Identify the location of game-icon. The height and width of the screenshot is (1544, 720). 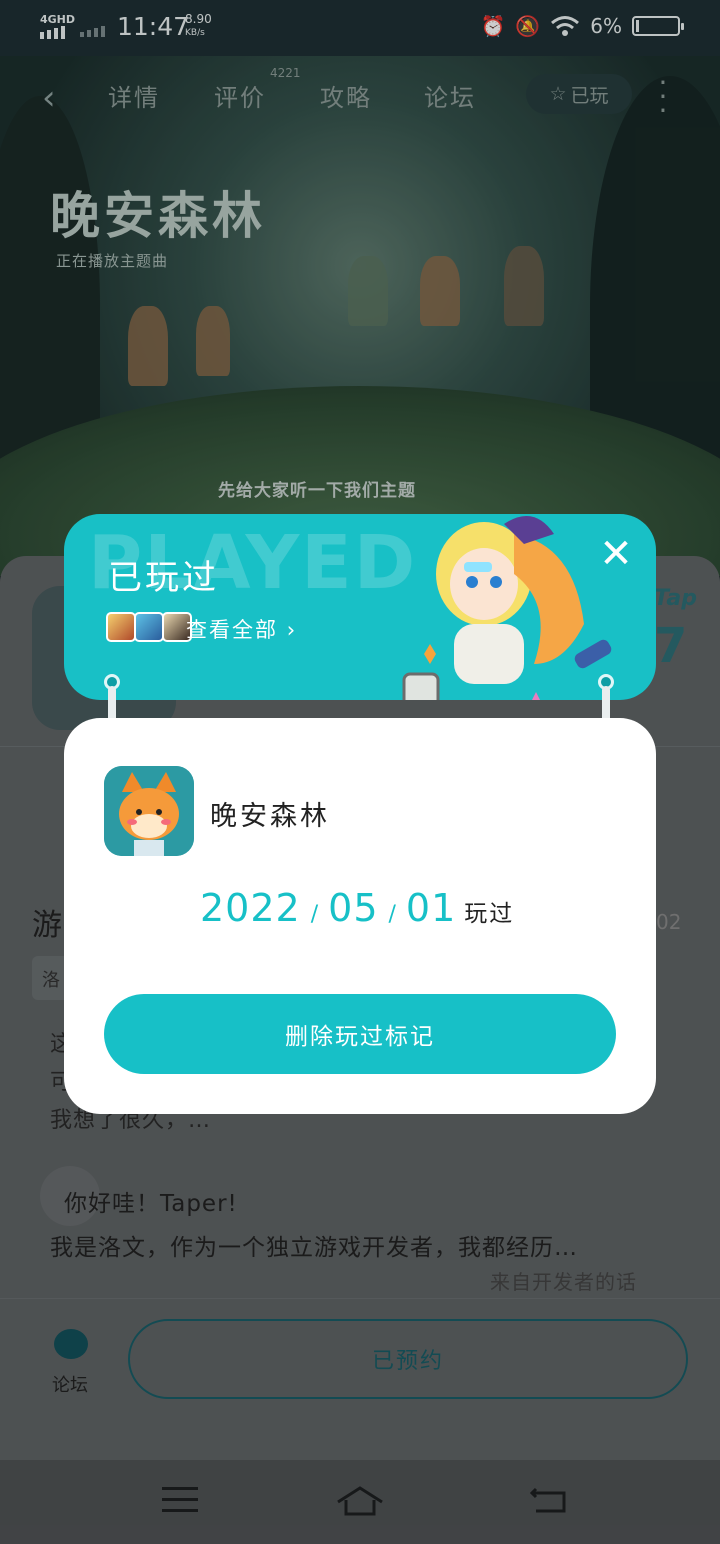
(149, 811).